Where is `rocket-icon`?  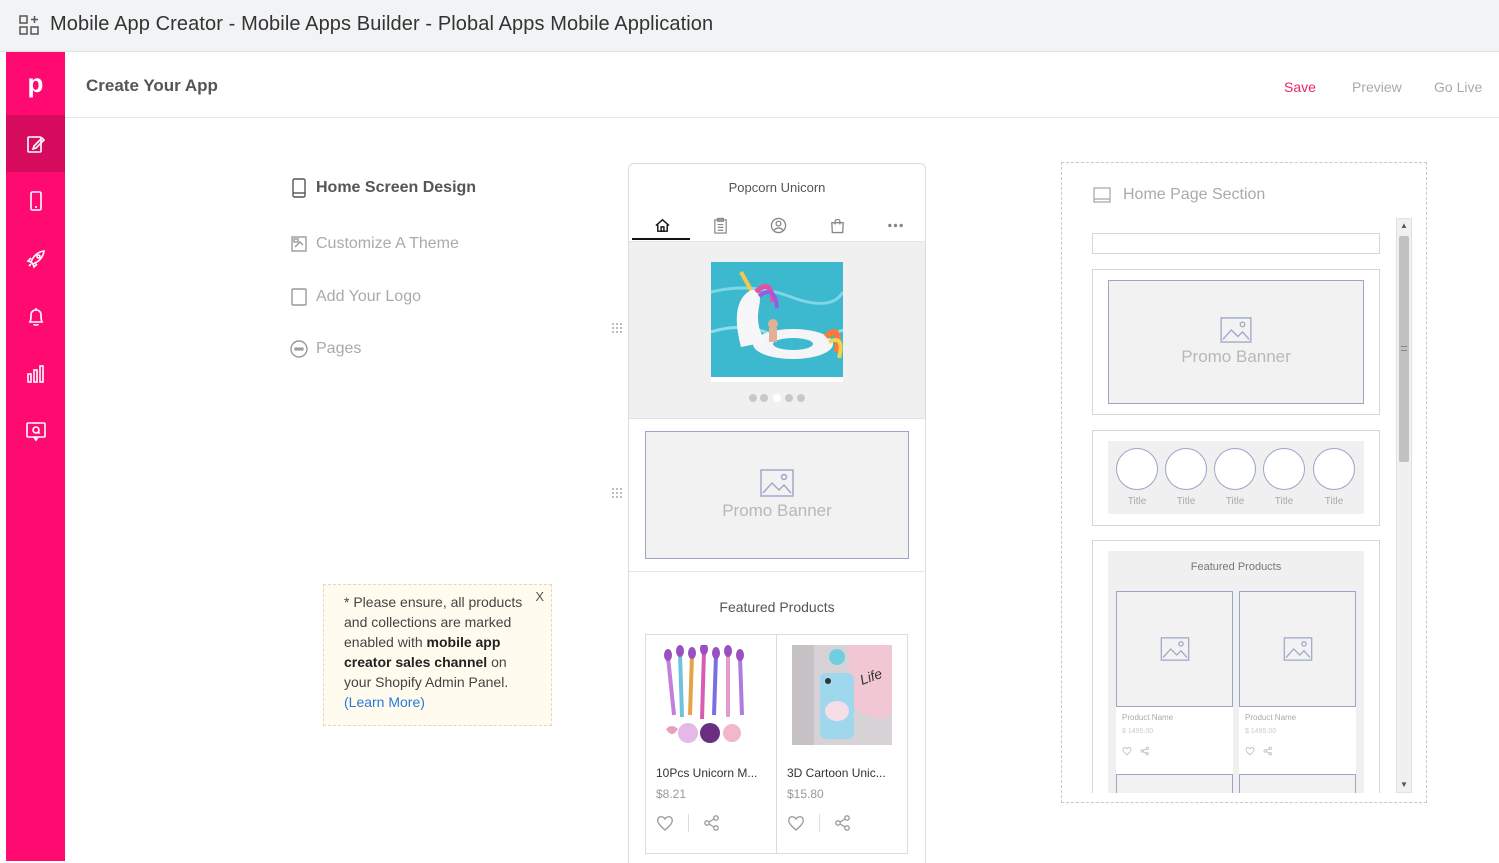
rocket-icon is located at coordinates (35, 258).